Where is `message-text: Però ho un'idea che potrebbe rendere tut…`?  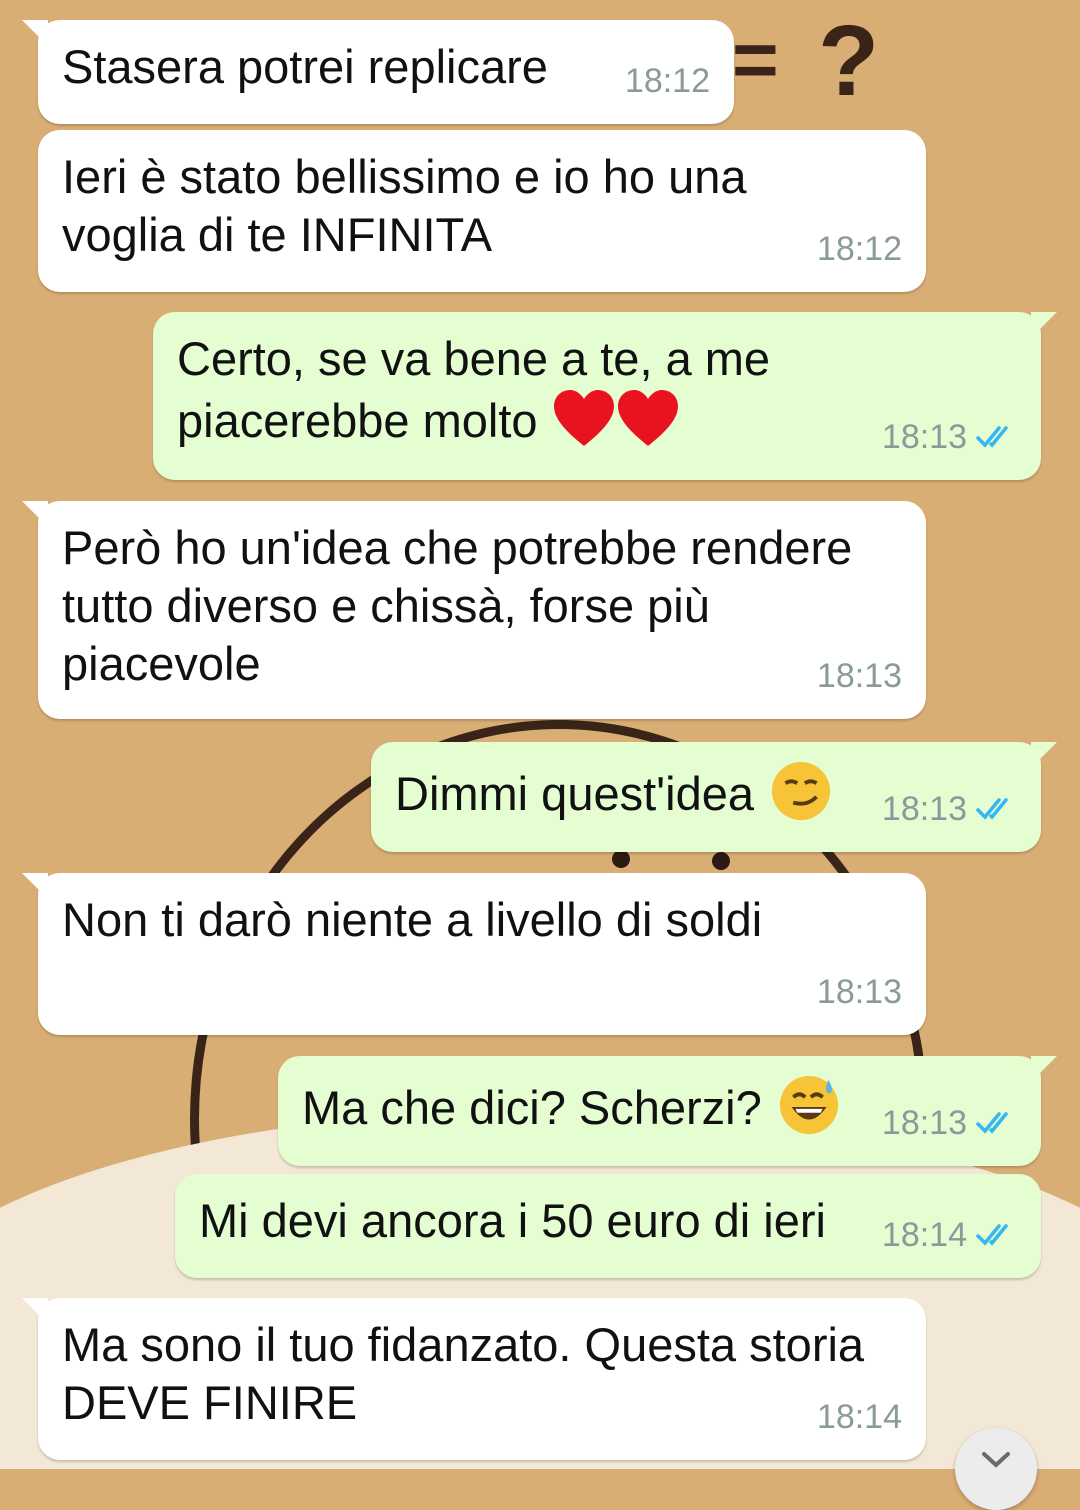
message-text: Però ho un'idea che potrebbe rendere tut… is located at coordinates (457, 605).